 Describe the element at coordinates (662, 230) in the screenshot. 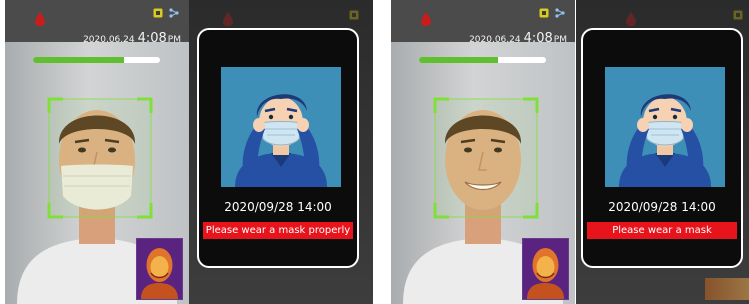

I see `mask-alert-banner: Please wear a mask` at that location.